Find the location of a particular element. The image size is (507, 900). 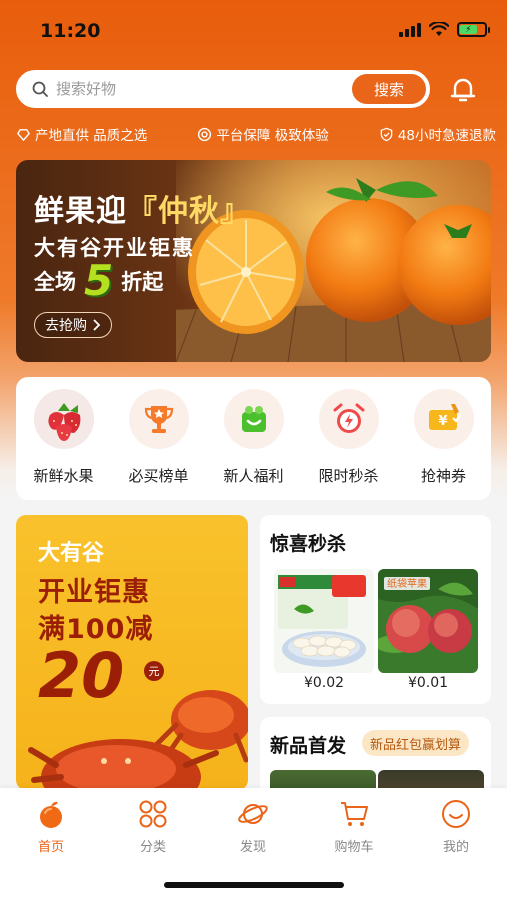

search-icon is located at coordinates (40, 89).